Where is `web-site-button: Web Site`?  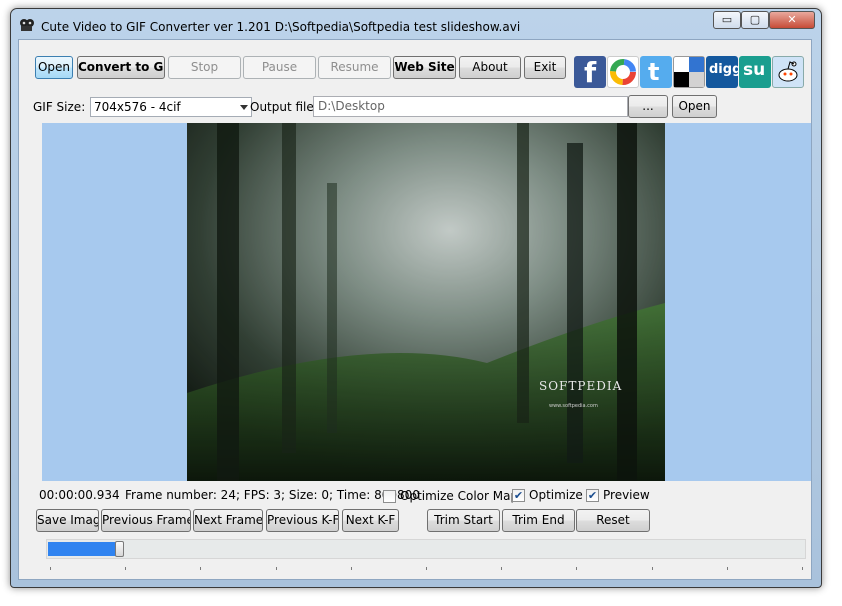
web-site-button: Web Site is located at coordinates (424, 67).